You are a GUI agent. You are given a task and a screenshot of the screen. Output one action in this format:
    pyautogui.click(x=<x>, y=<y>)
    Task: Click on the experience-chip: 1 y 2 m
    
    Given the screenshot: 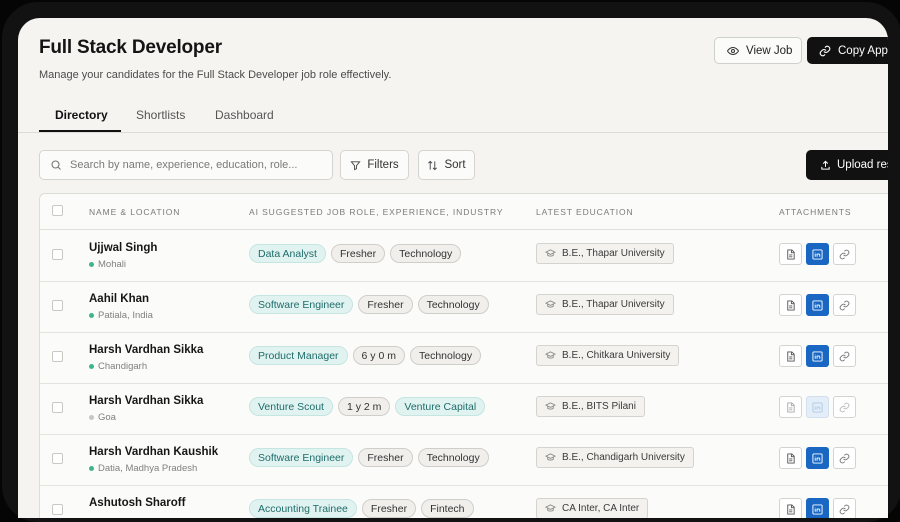 What is the action you would take?
    pyautogui.click(x=364, y=406)
    